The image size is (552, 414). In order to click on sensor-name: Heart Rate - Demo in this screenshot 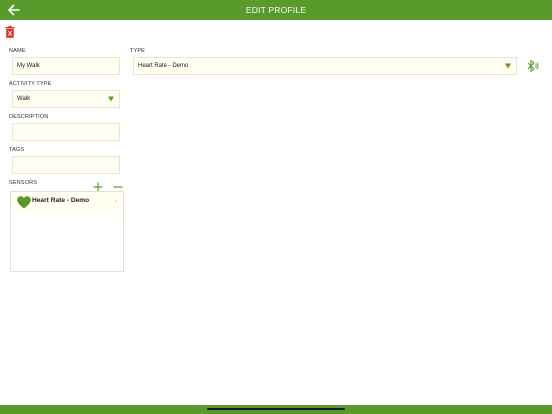, I will do `click(61, 200)`.